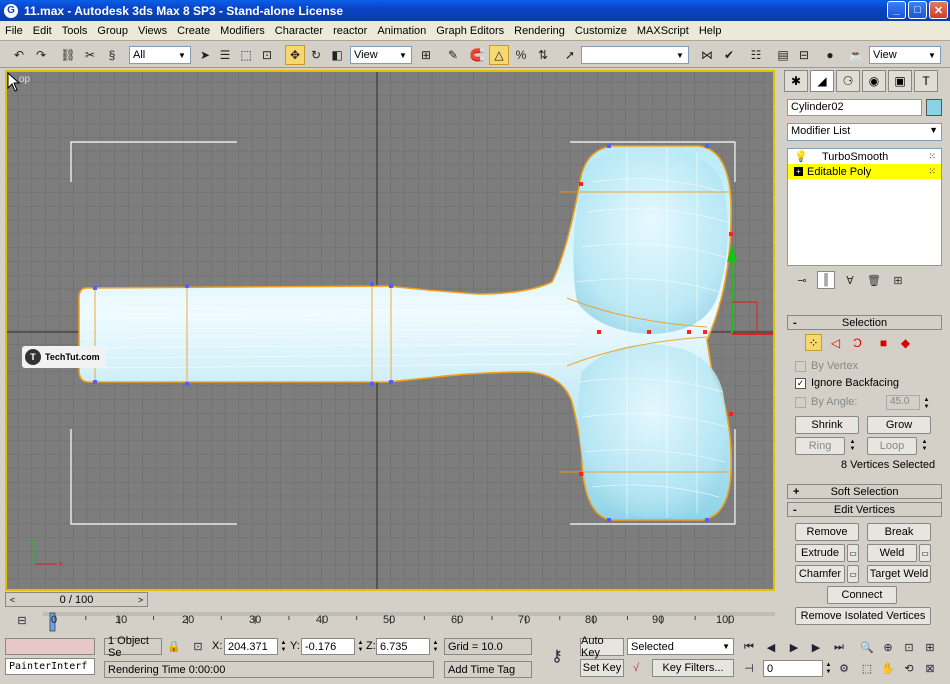  Describe the element at coordinates (140, 599) in the screenshot. I see `chevron-right-icon: >` at that location.